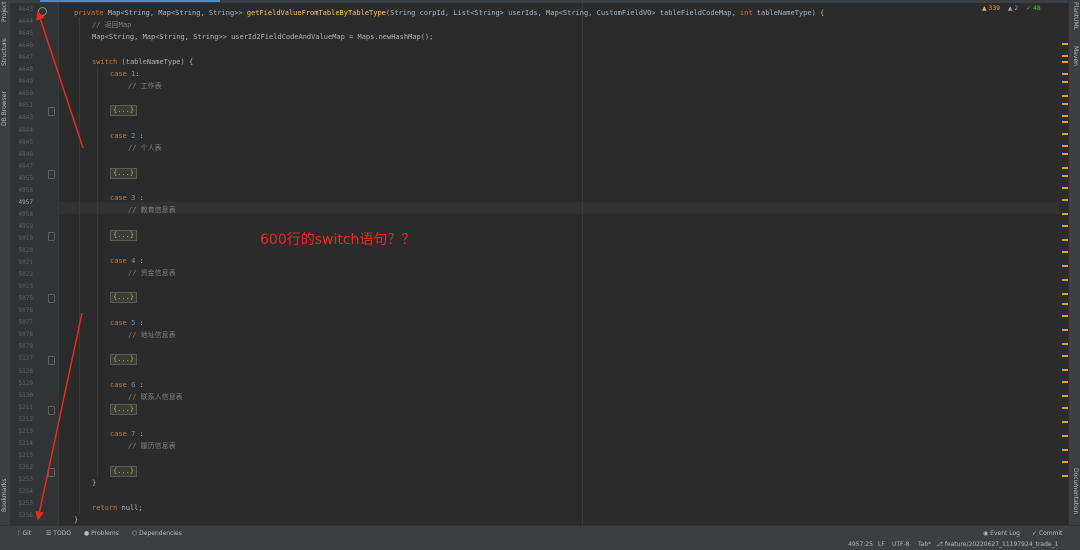 The image size is (1080, 550). I want to click on line-number: 4844, so click(25, 130).